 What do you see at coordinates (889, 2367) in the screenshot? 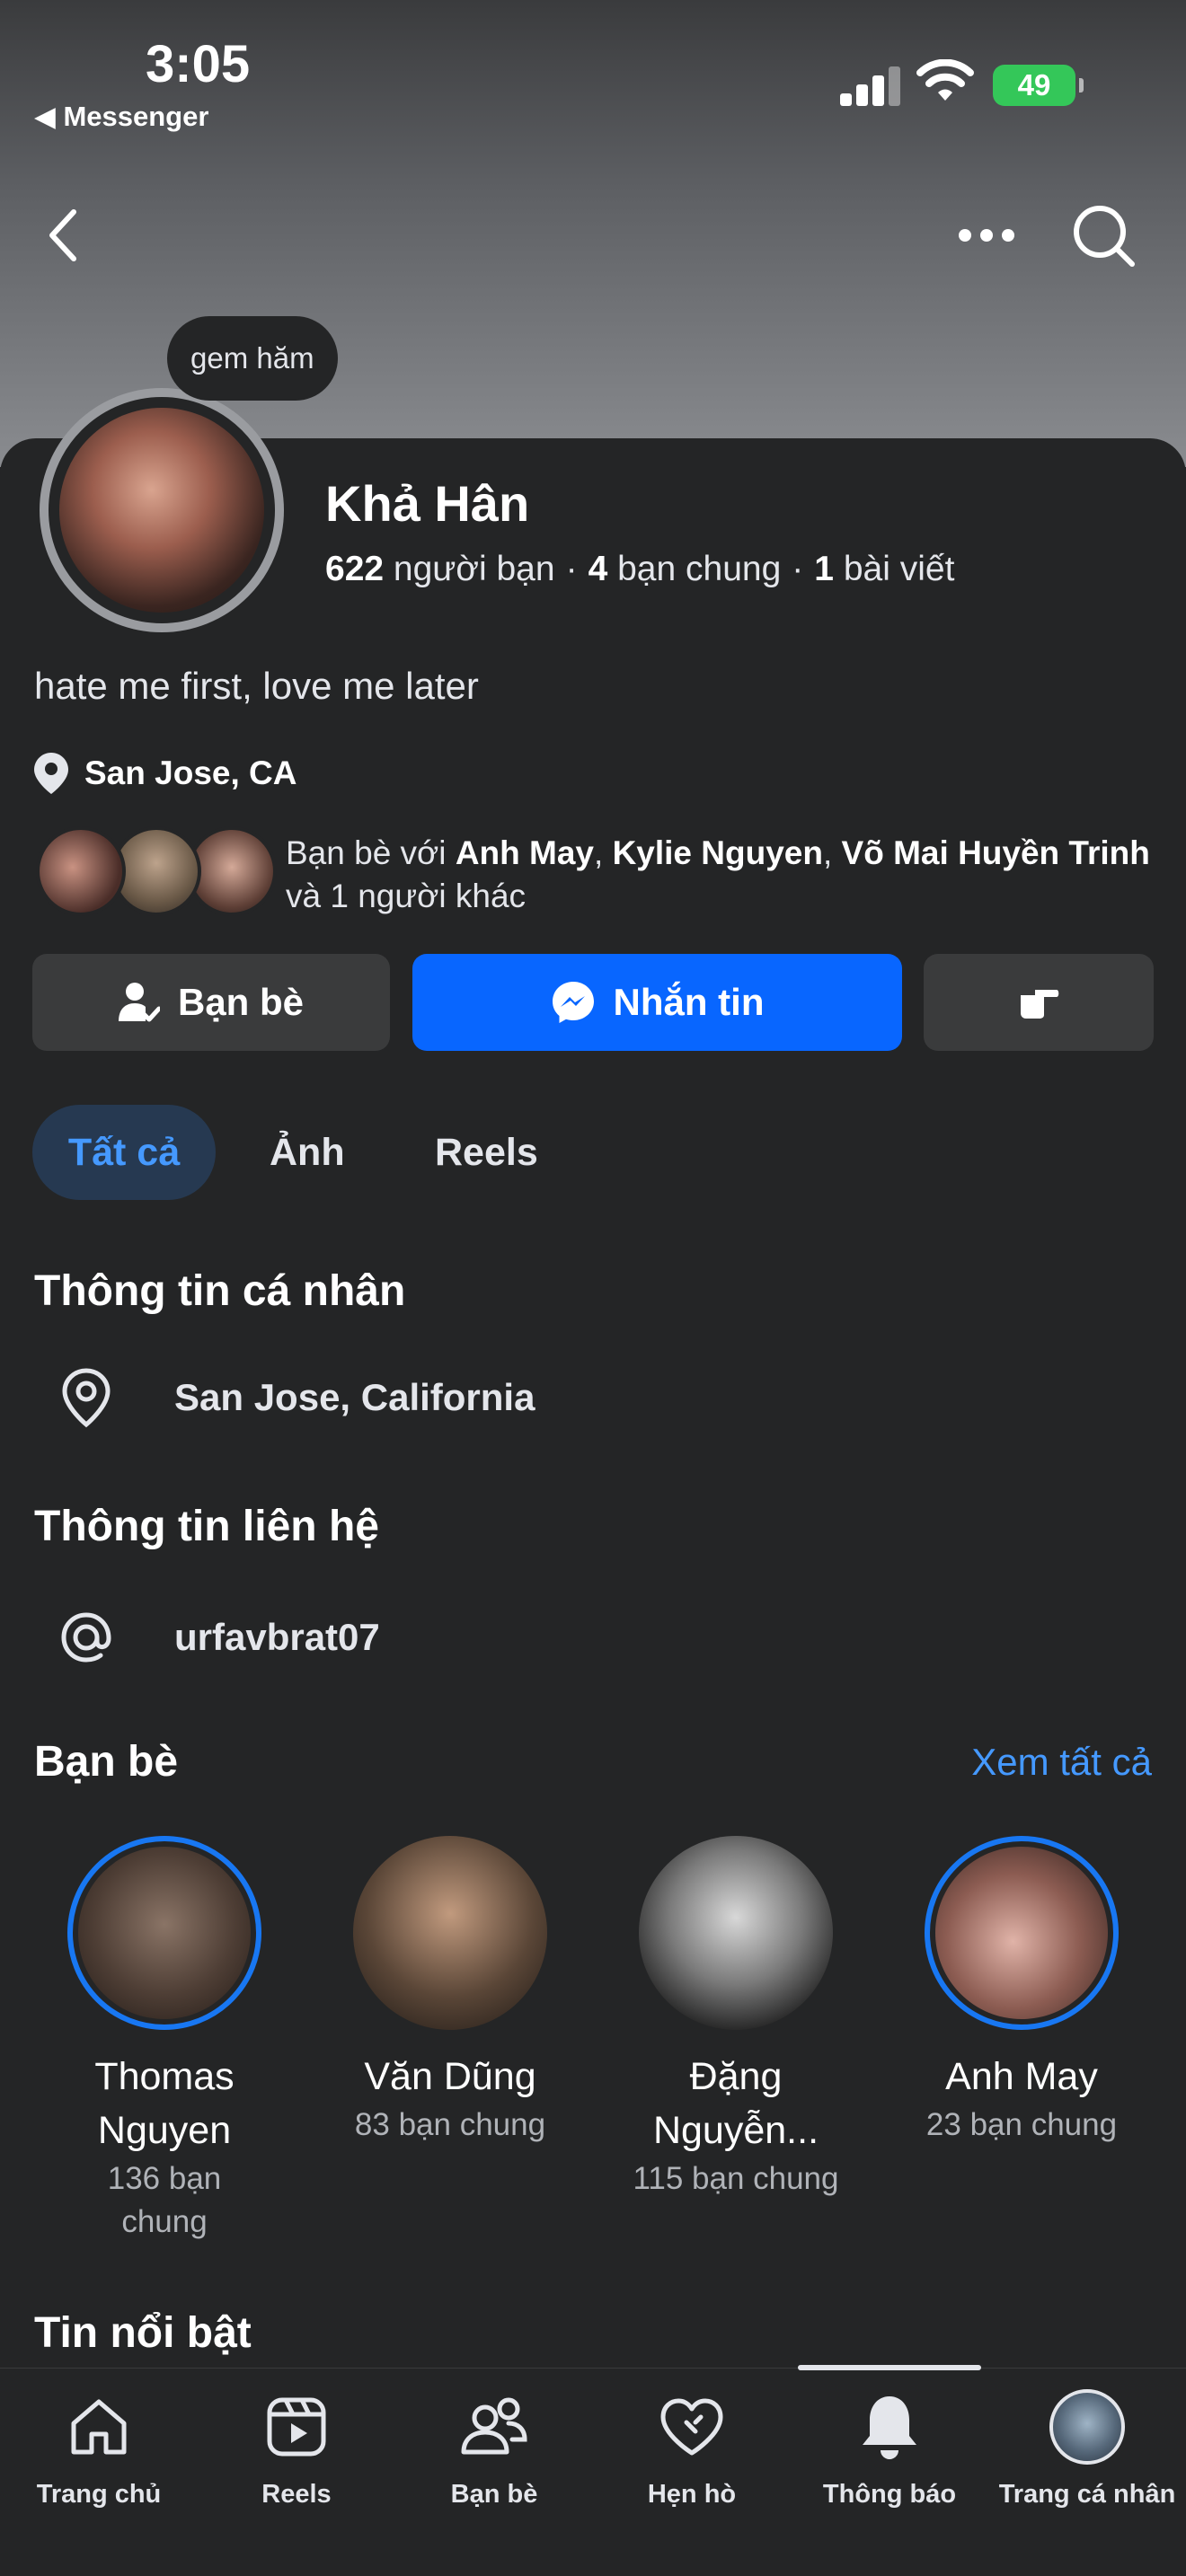
I see `active-tab-indicator` at bounding box center [889, 2367].